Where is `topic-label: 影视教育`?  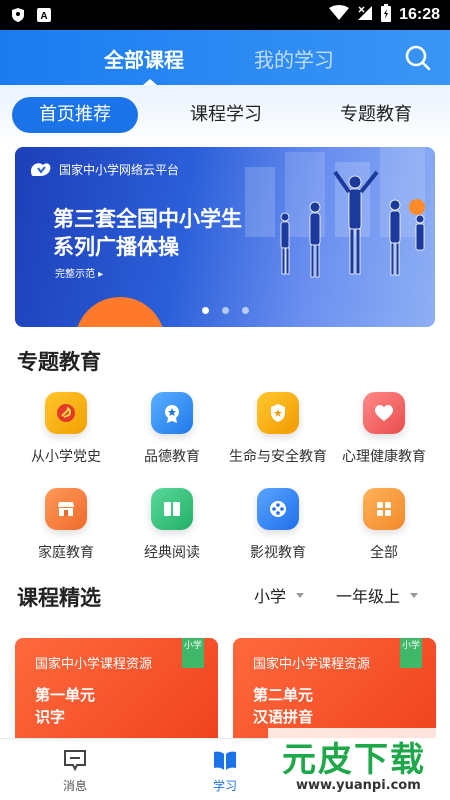
topic-label: 影视教育 is located at coordinates (278, 553).